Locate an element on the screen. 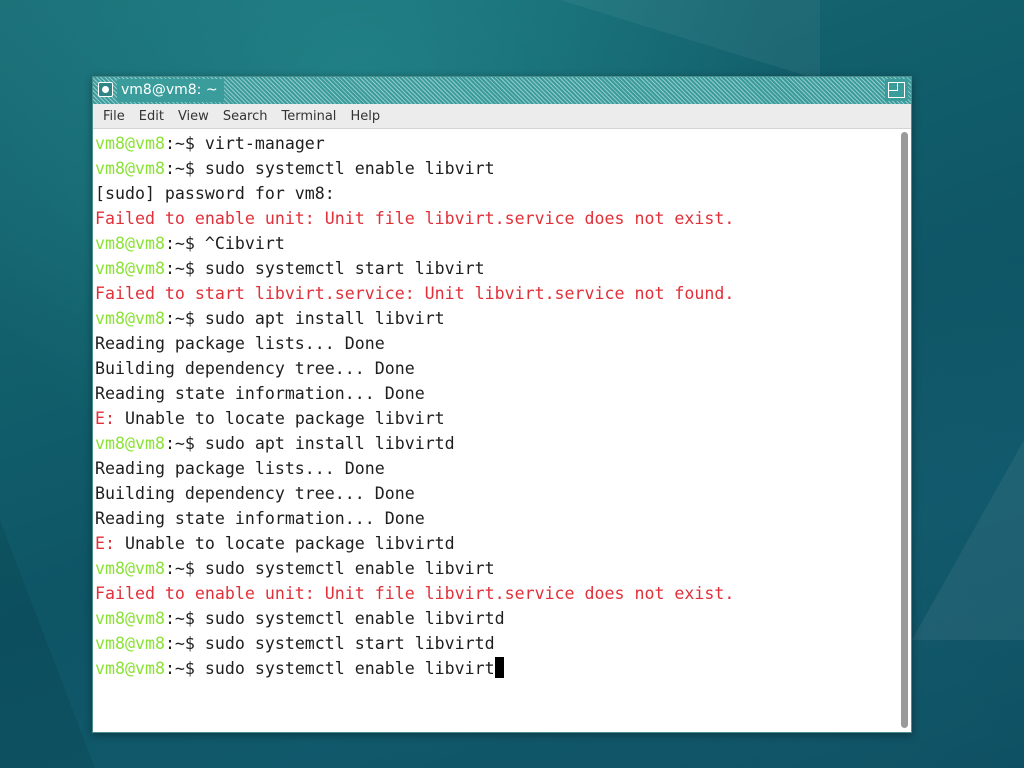 The width and height of the screenshot is (1024, 768). line-text: ^Cibvirt is located at coordinates (244, 243).